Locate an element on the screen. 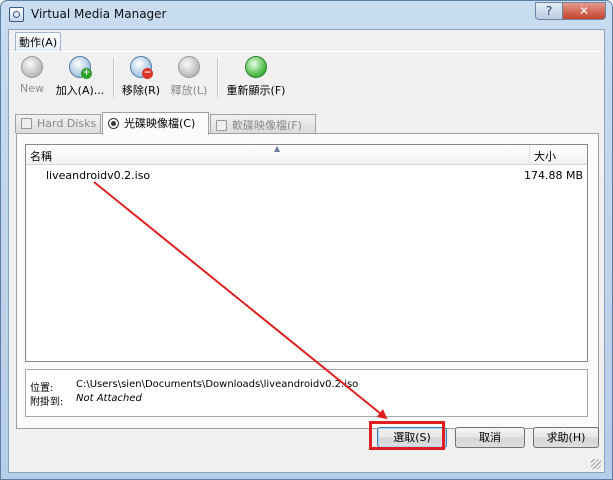  tab-cd-images: 光碟映像檔(C) is located at coordinates (155, 123).